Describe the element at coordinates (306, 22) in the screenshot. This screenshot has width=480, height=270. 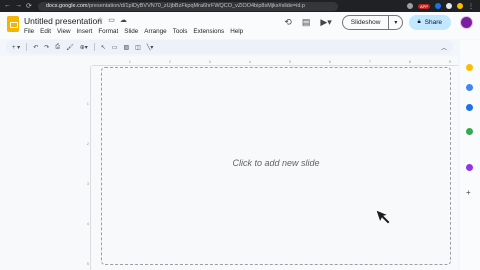
I see `comments-icon: ▤` at that location.